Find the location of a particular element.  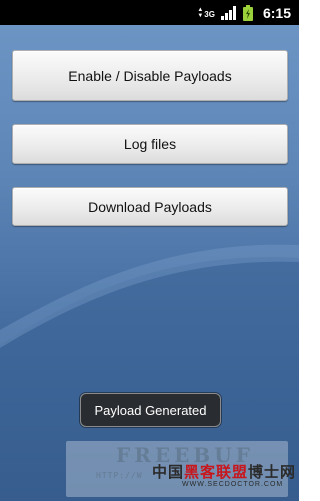

network-3g-icon: ▲ ▼ 3G is located at coordinates (206, 12).